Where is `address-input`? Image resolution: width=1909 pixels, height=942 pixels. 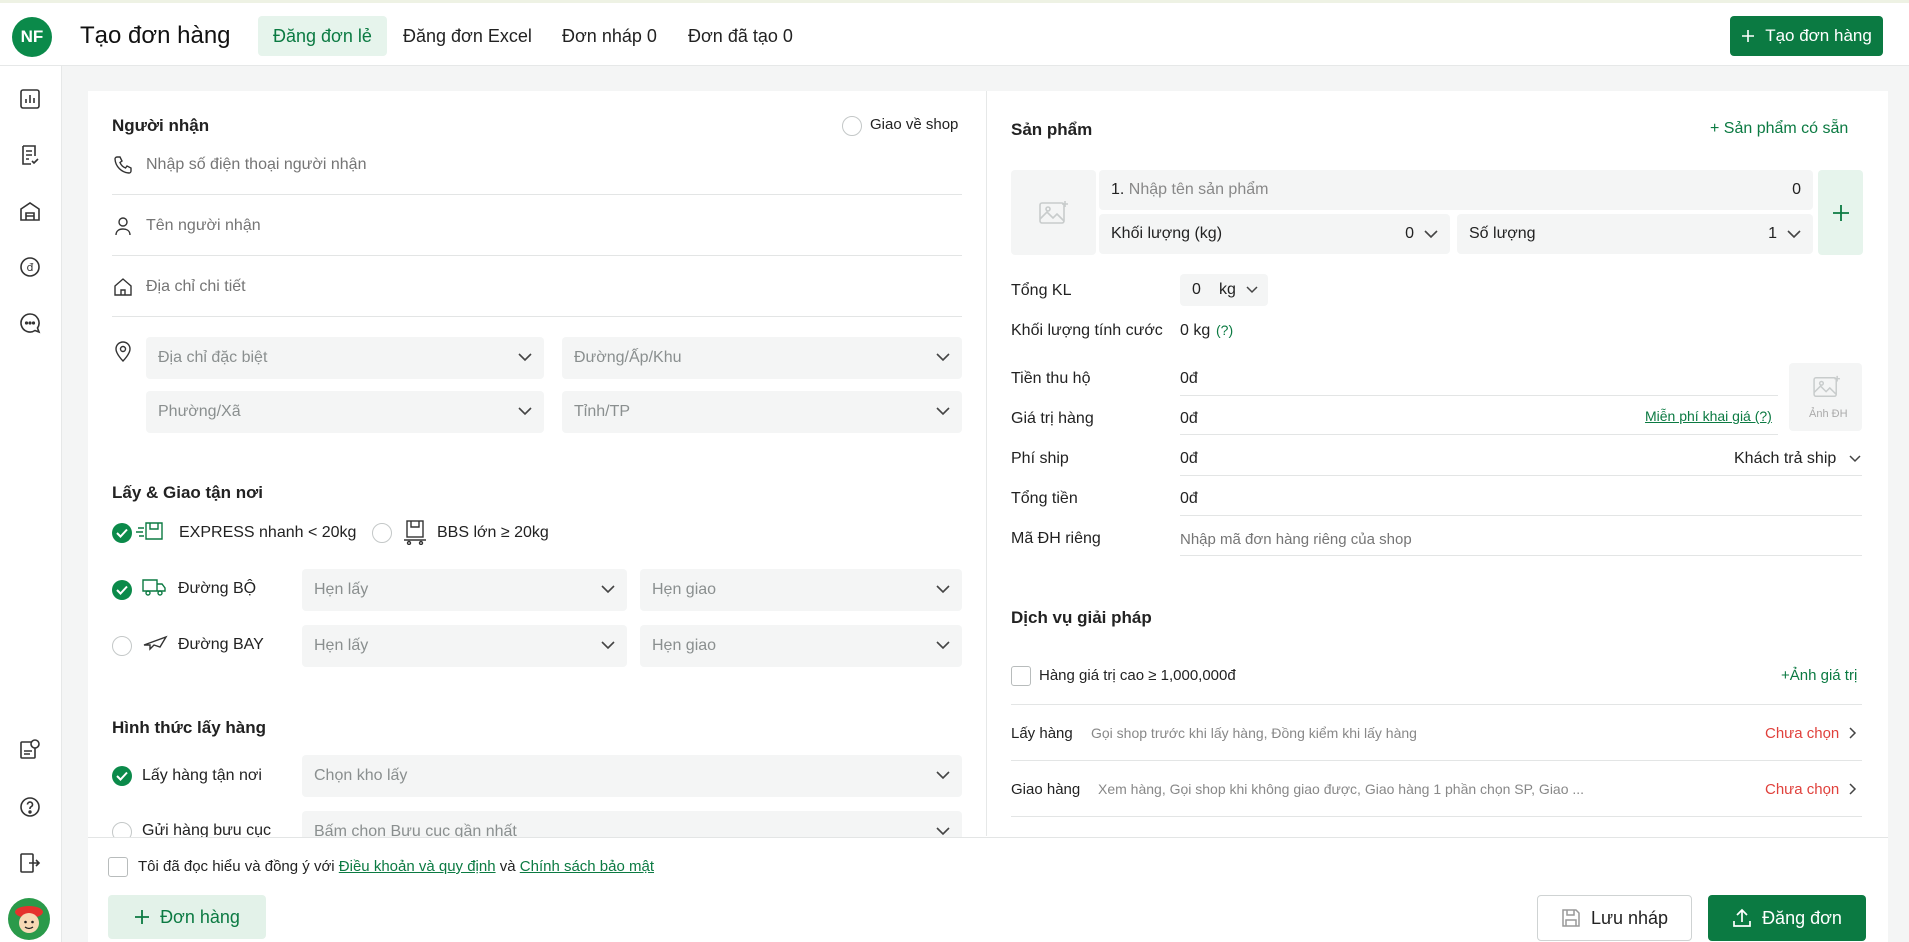 address-input is located at coordinates (551, 287).